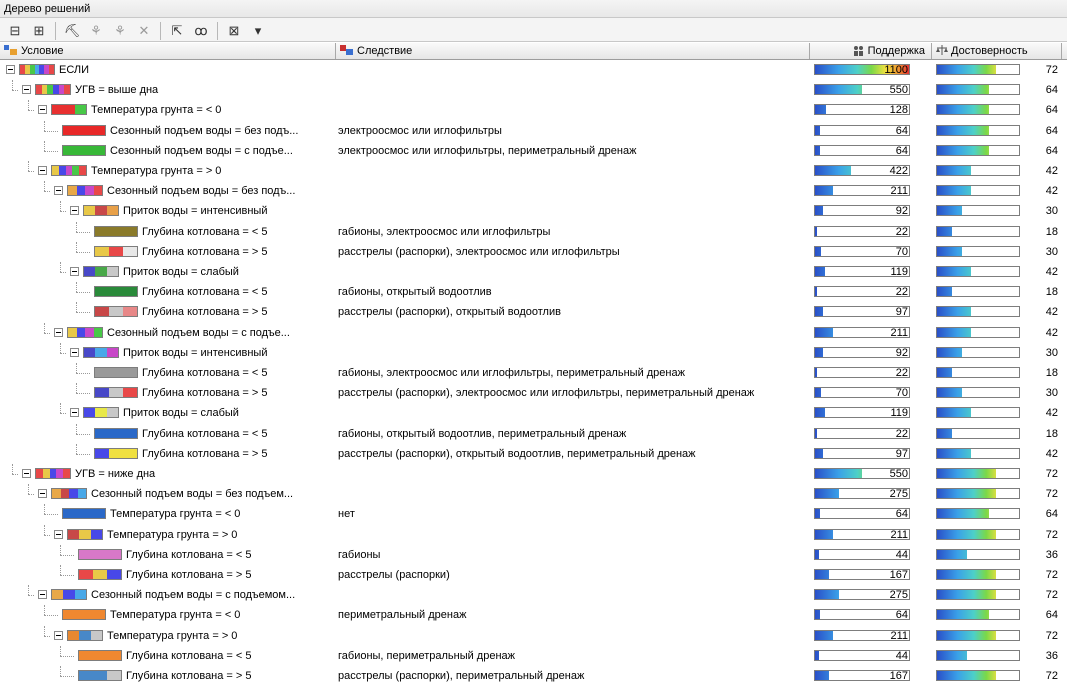  Describe the element at coordinates (177, 31) in the screenshot. I see `select-node-icon: ⇱` at that location.